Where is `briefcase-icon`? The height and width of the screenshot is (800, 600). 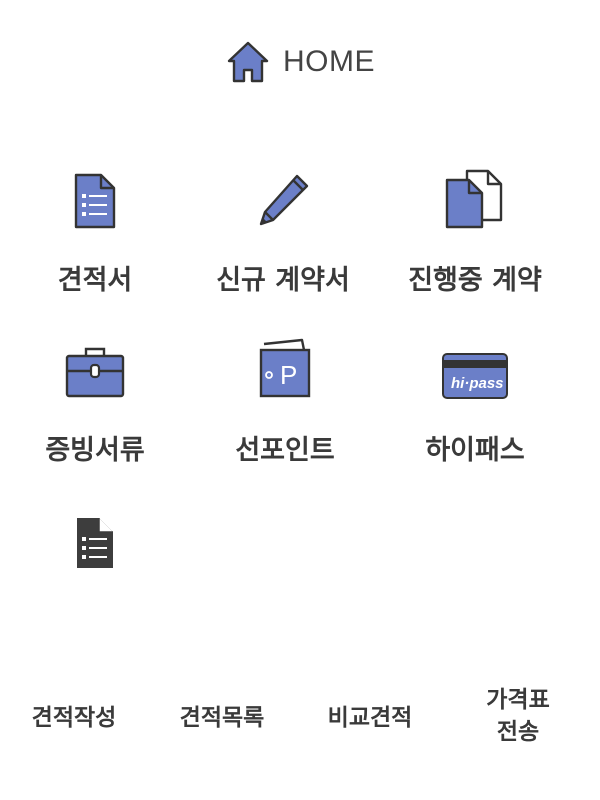 briefcase-icon is located at coordinates (95, 372).